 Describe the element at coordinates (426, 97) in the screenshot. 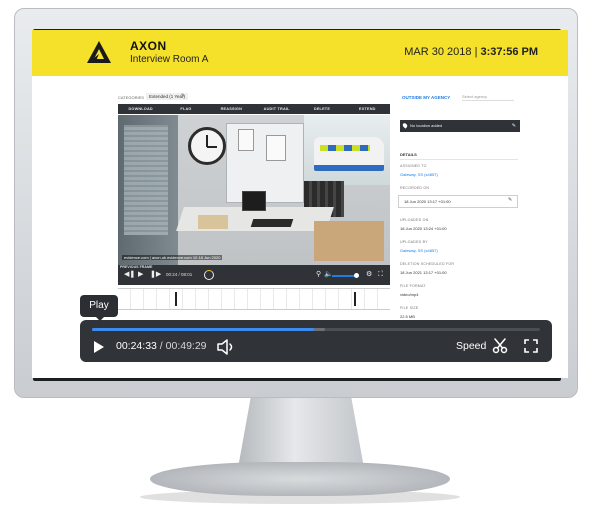

I see `outside-agency-link: OUTSIDE MY AGENCY` at that location.